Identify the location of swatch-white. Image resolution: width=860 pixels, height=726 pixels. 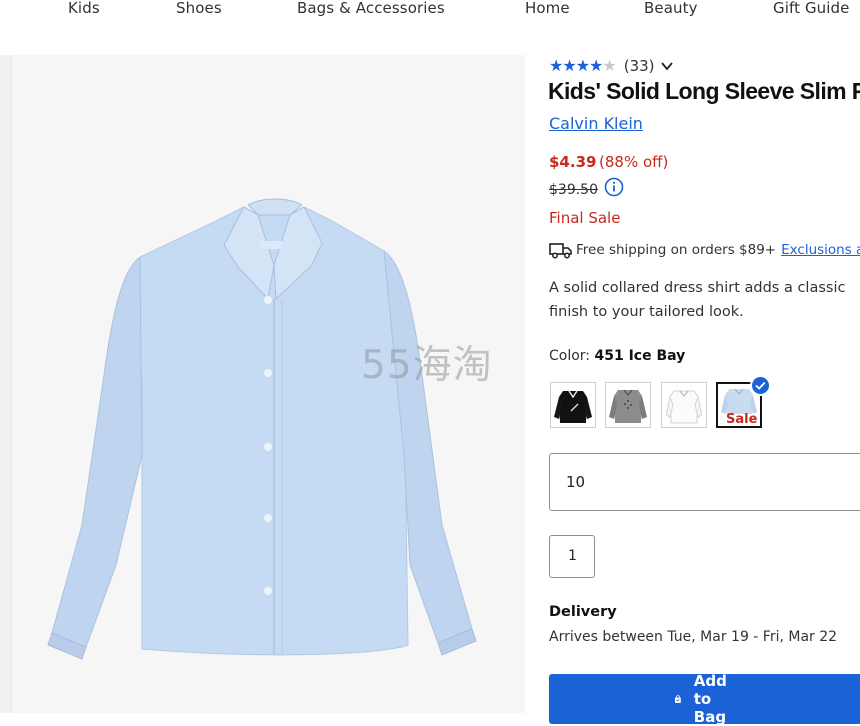
(684, 405).